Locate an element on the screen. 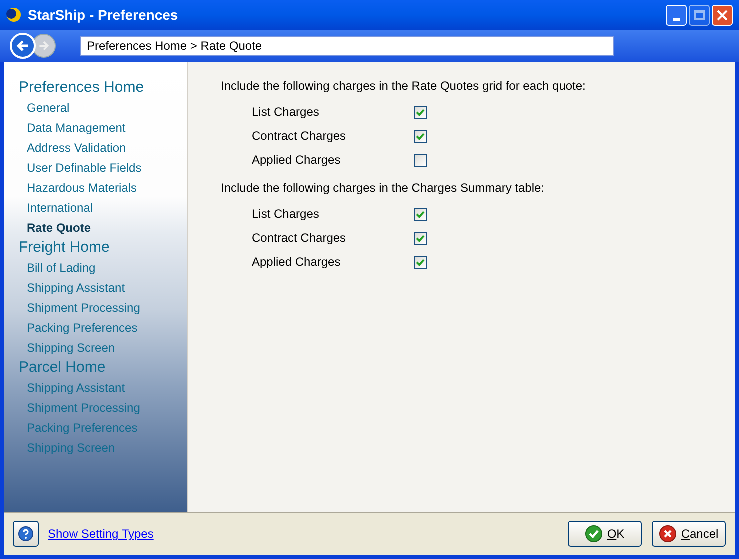 This screenshot has width=739, height=559. sidebar-item: Shipment Processing is located at coordinates (79, 308).